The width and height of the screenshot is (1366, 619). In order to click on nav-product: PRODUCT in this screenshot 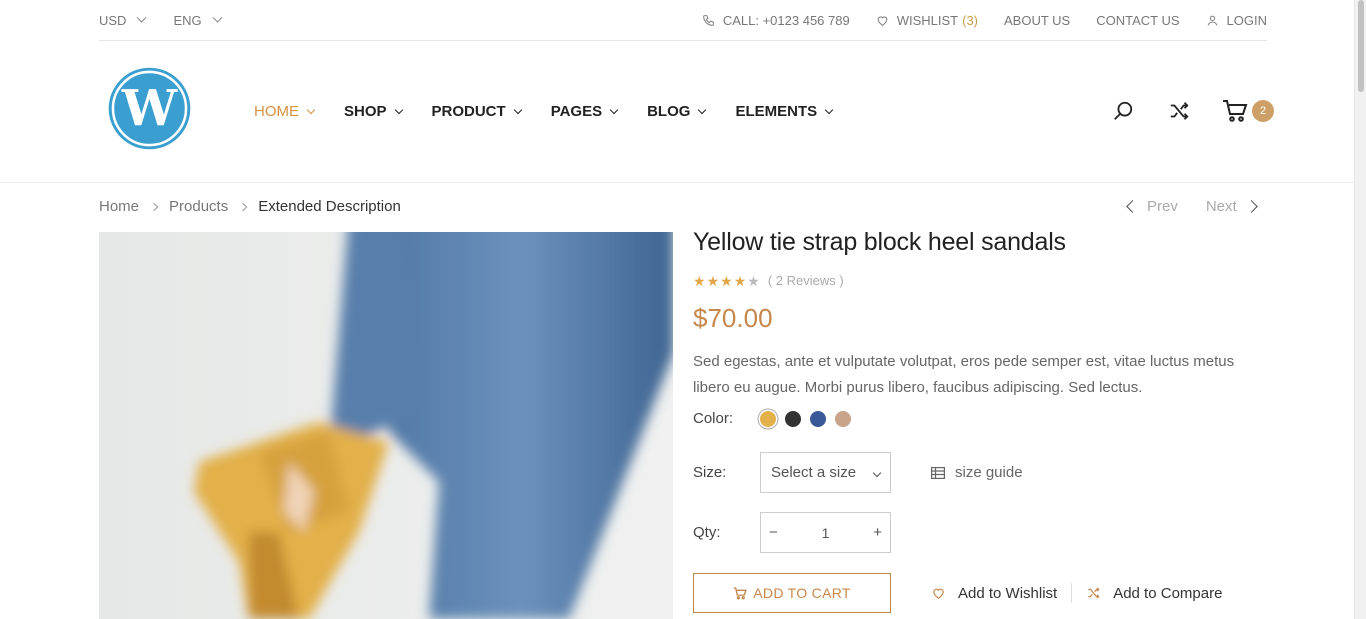, I will do `click(476, 111)`.